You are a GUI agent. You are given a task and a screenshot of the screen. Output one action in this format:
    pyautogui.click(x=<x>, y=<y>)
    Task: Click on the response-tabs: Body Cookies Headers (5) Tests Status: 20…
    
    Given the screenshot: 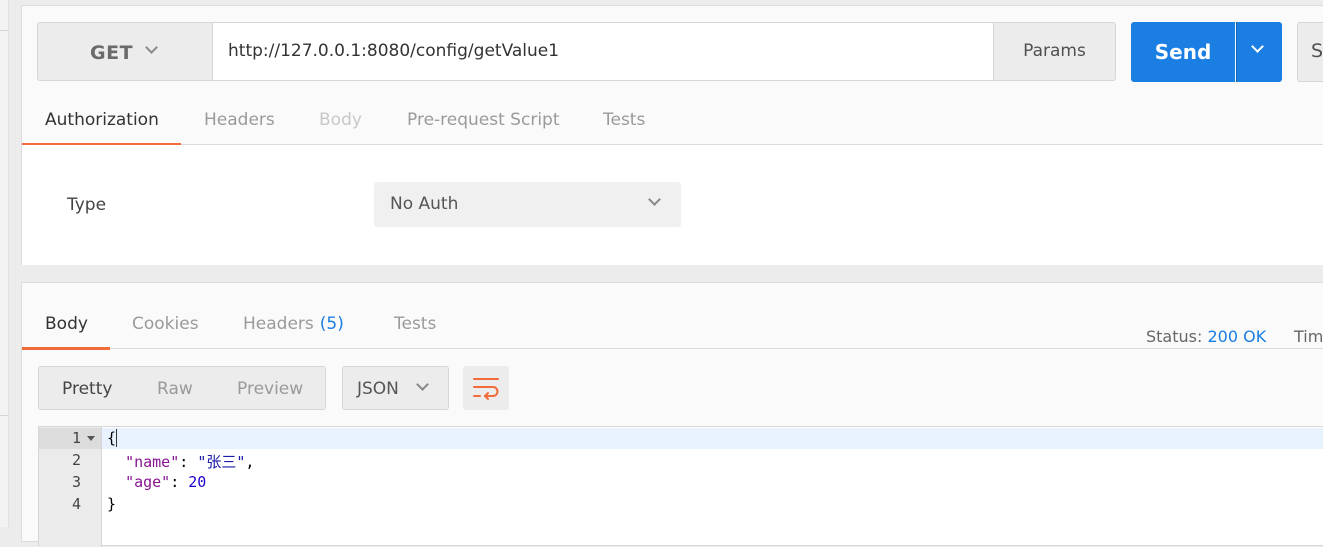 What is the action you would take?
    pyautogui.click(x=672, y=326)
    